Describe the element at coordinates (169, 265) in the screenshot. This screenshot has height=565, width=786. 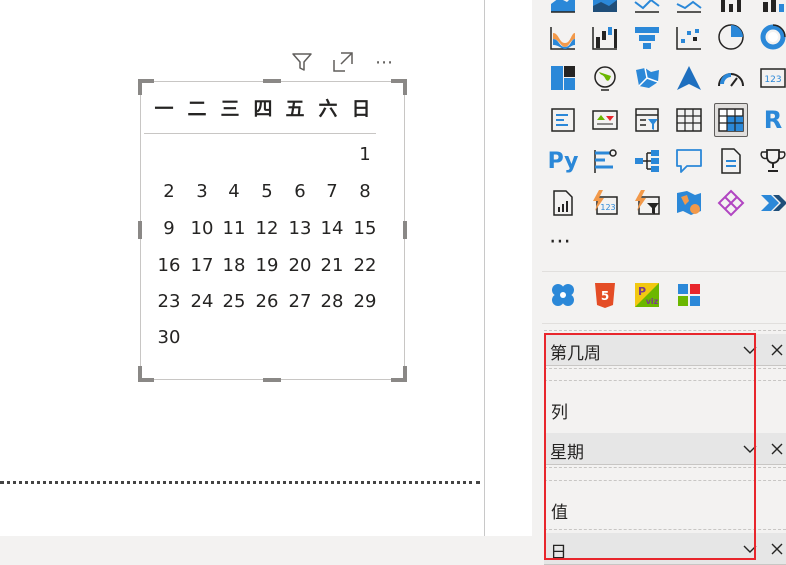
I see `day-cell: 16` at that location.